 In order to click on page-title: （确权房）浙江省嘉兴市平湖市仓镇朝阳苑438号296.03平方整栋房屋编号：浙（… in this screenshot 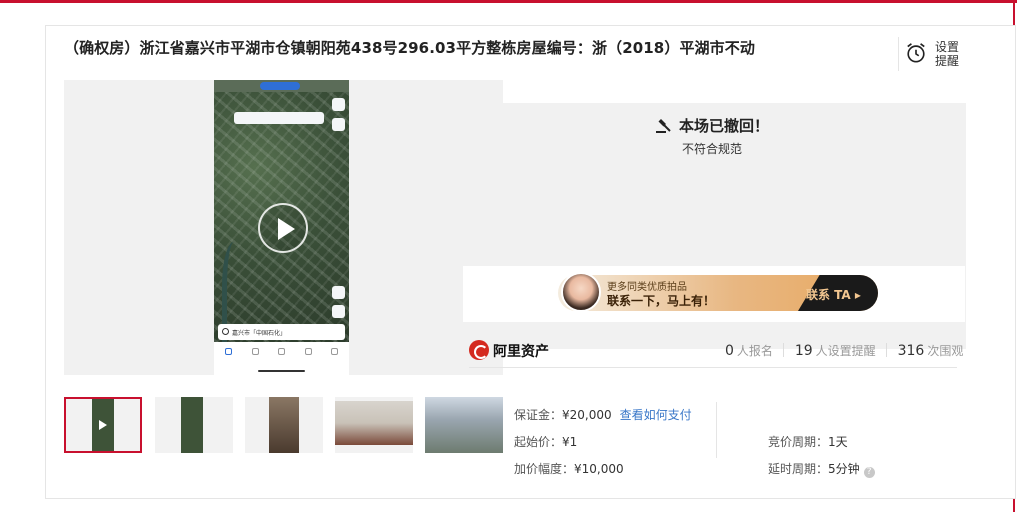, I will do `click(409, 48)`.